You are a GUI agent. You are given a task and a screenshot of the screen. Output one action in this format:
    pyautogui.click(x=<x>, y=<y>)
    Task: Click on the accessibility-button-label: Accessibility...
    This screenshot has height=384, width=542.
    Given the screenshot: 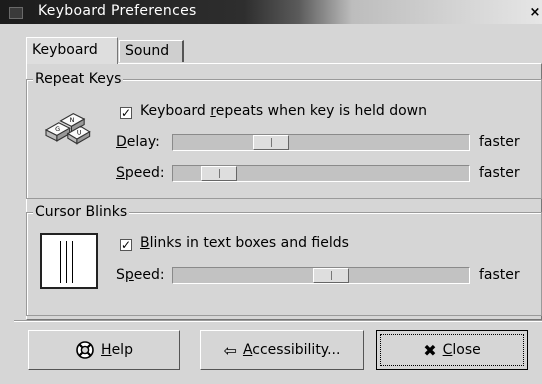 What is the action you would take?
    pyautogui.click(x=291, y=350)
    